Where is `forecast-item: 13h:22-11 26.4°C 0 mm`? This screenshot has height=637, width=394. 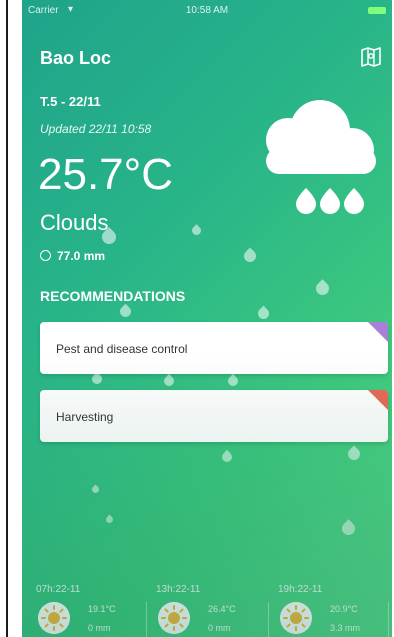 forecast-item: 13h:22-11 26.4°C 0 mm is located at coordinates (216, 608).